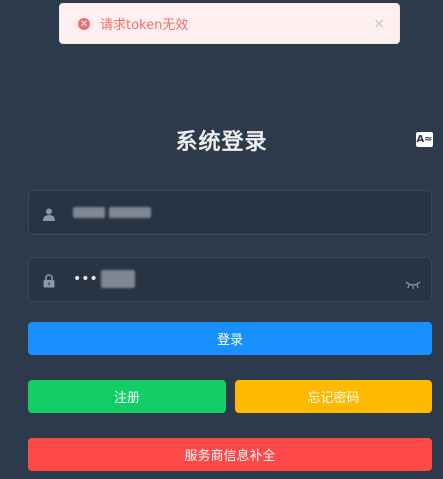 The width and height of the screenshot is (443, 479). I want to click on password-value: •••, so click(104, 279).